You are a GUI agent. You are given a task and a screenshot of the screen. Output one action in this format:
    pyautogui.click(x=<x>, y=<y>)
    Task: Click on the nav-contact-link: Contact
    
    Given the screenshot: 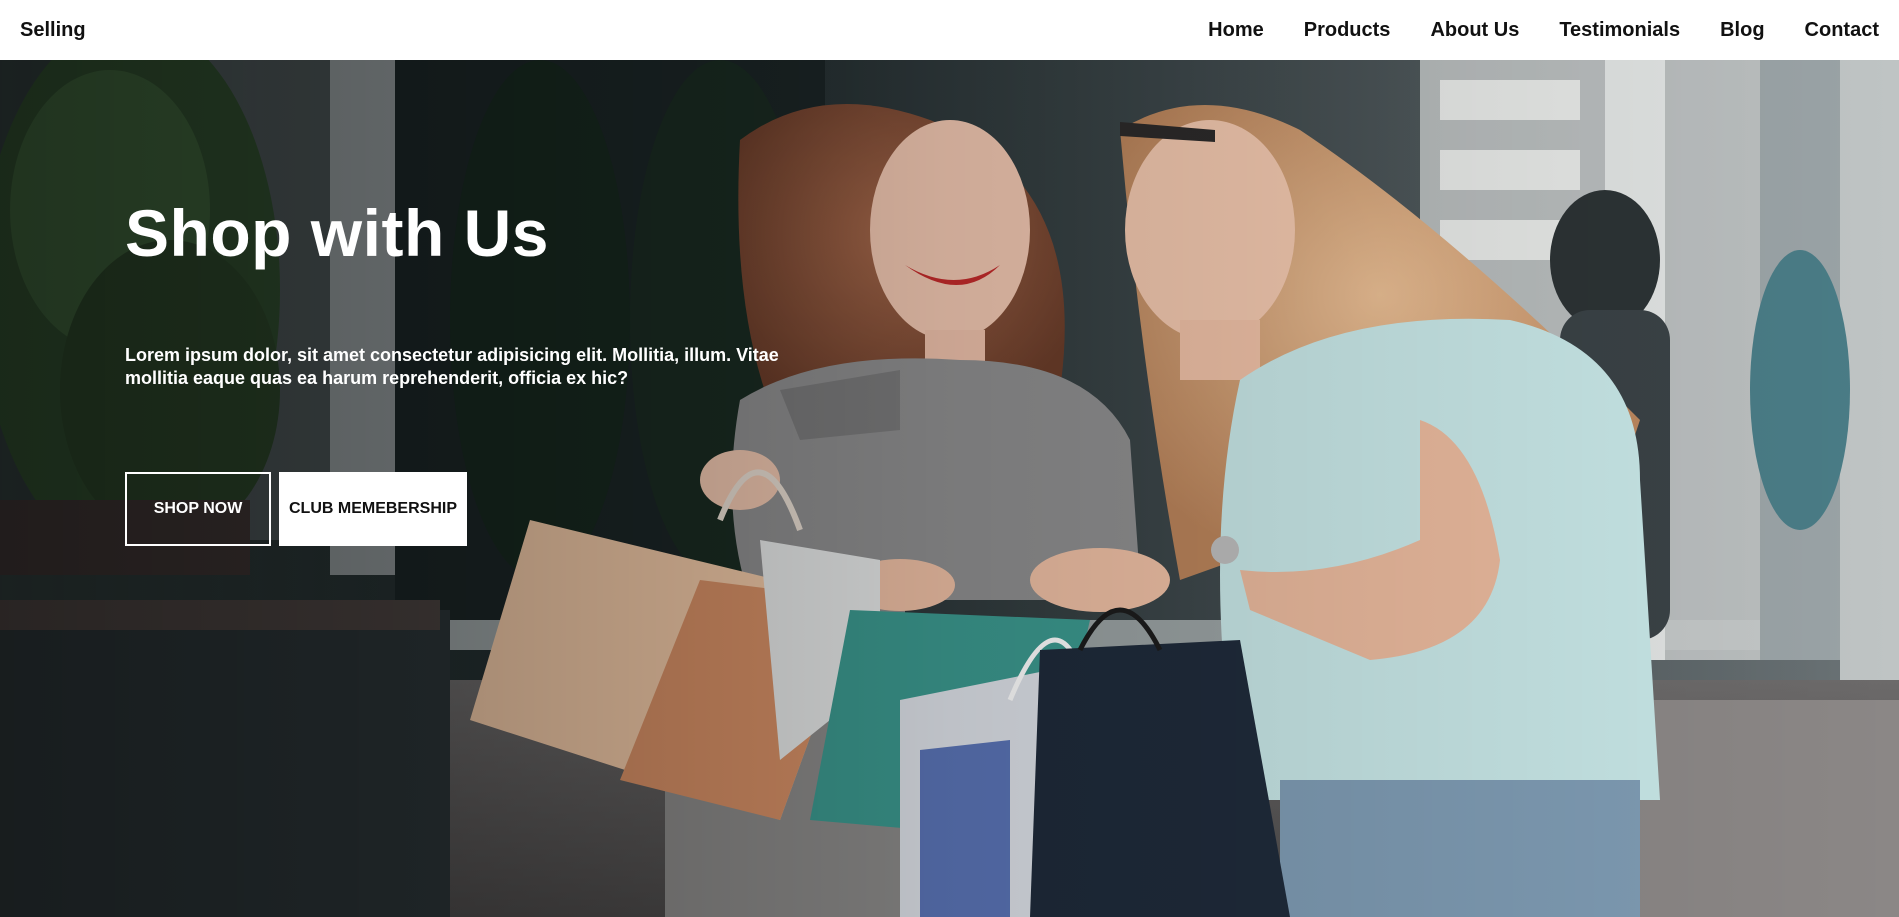 What is the action you would take?
    pyautogui.click(x=1842, y=30)
    